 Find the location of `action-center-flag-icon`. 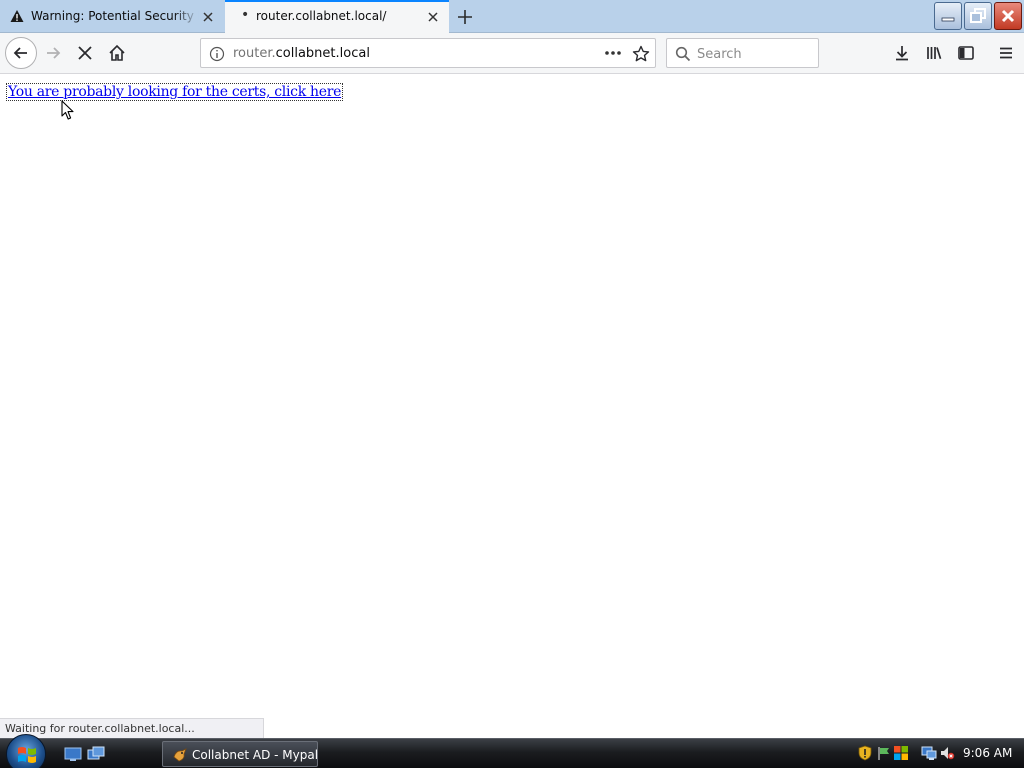

action-center-flag-icon is located at coordinates (884, 753).